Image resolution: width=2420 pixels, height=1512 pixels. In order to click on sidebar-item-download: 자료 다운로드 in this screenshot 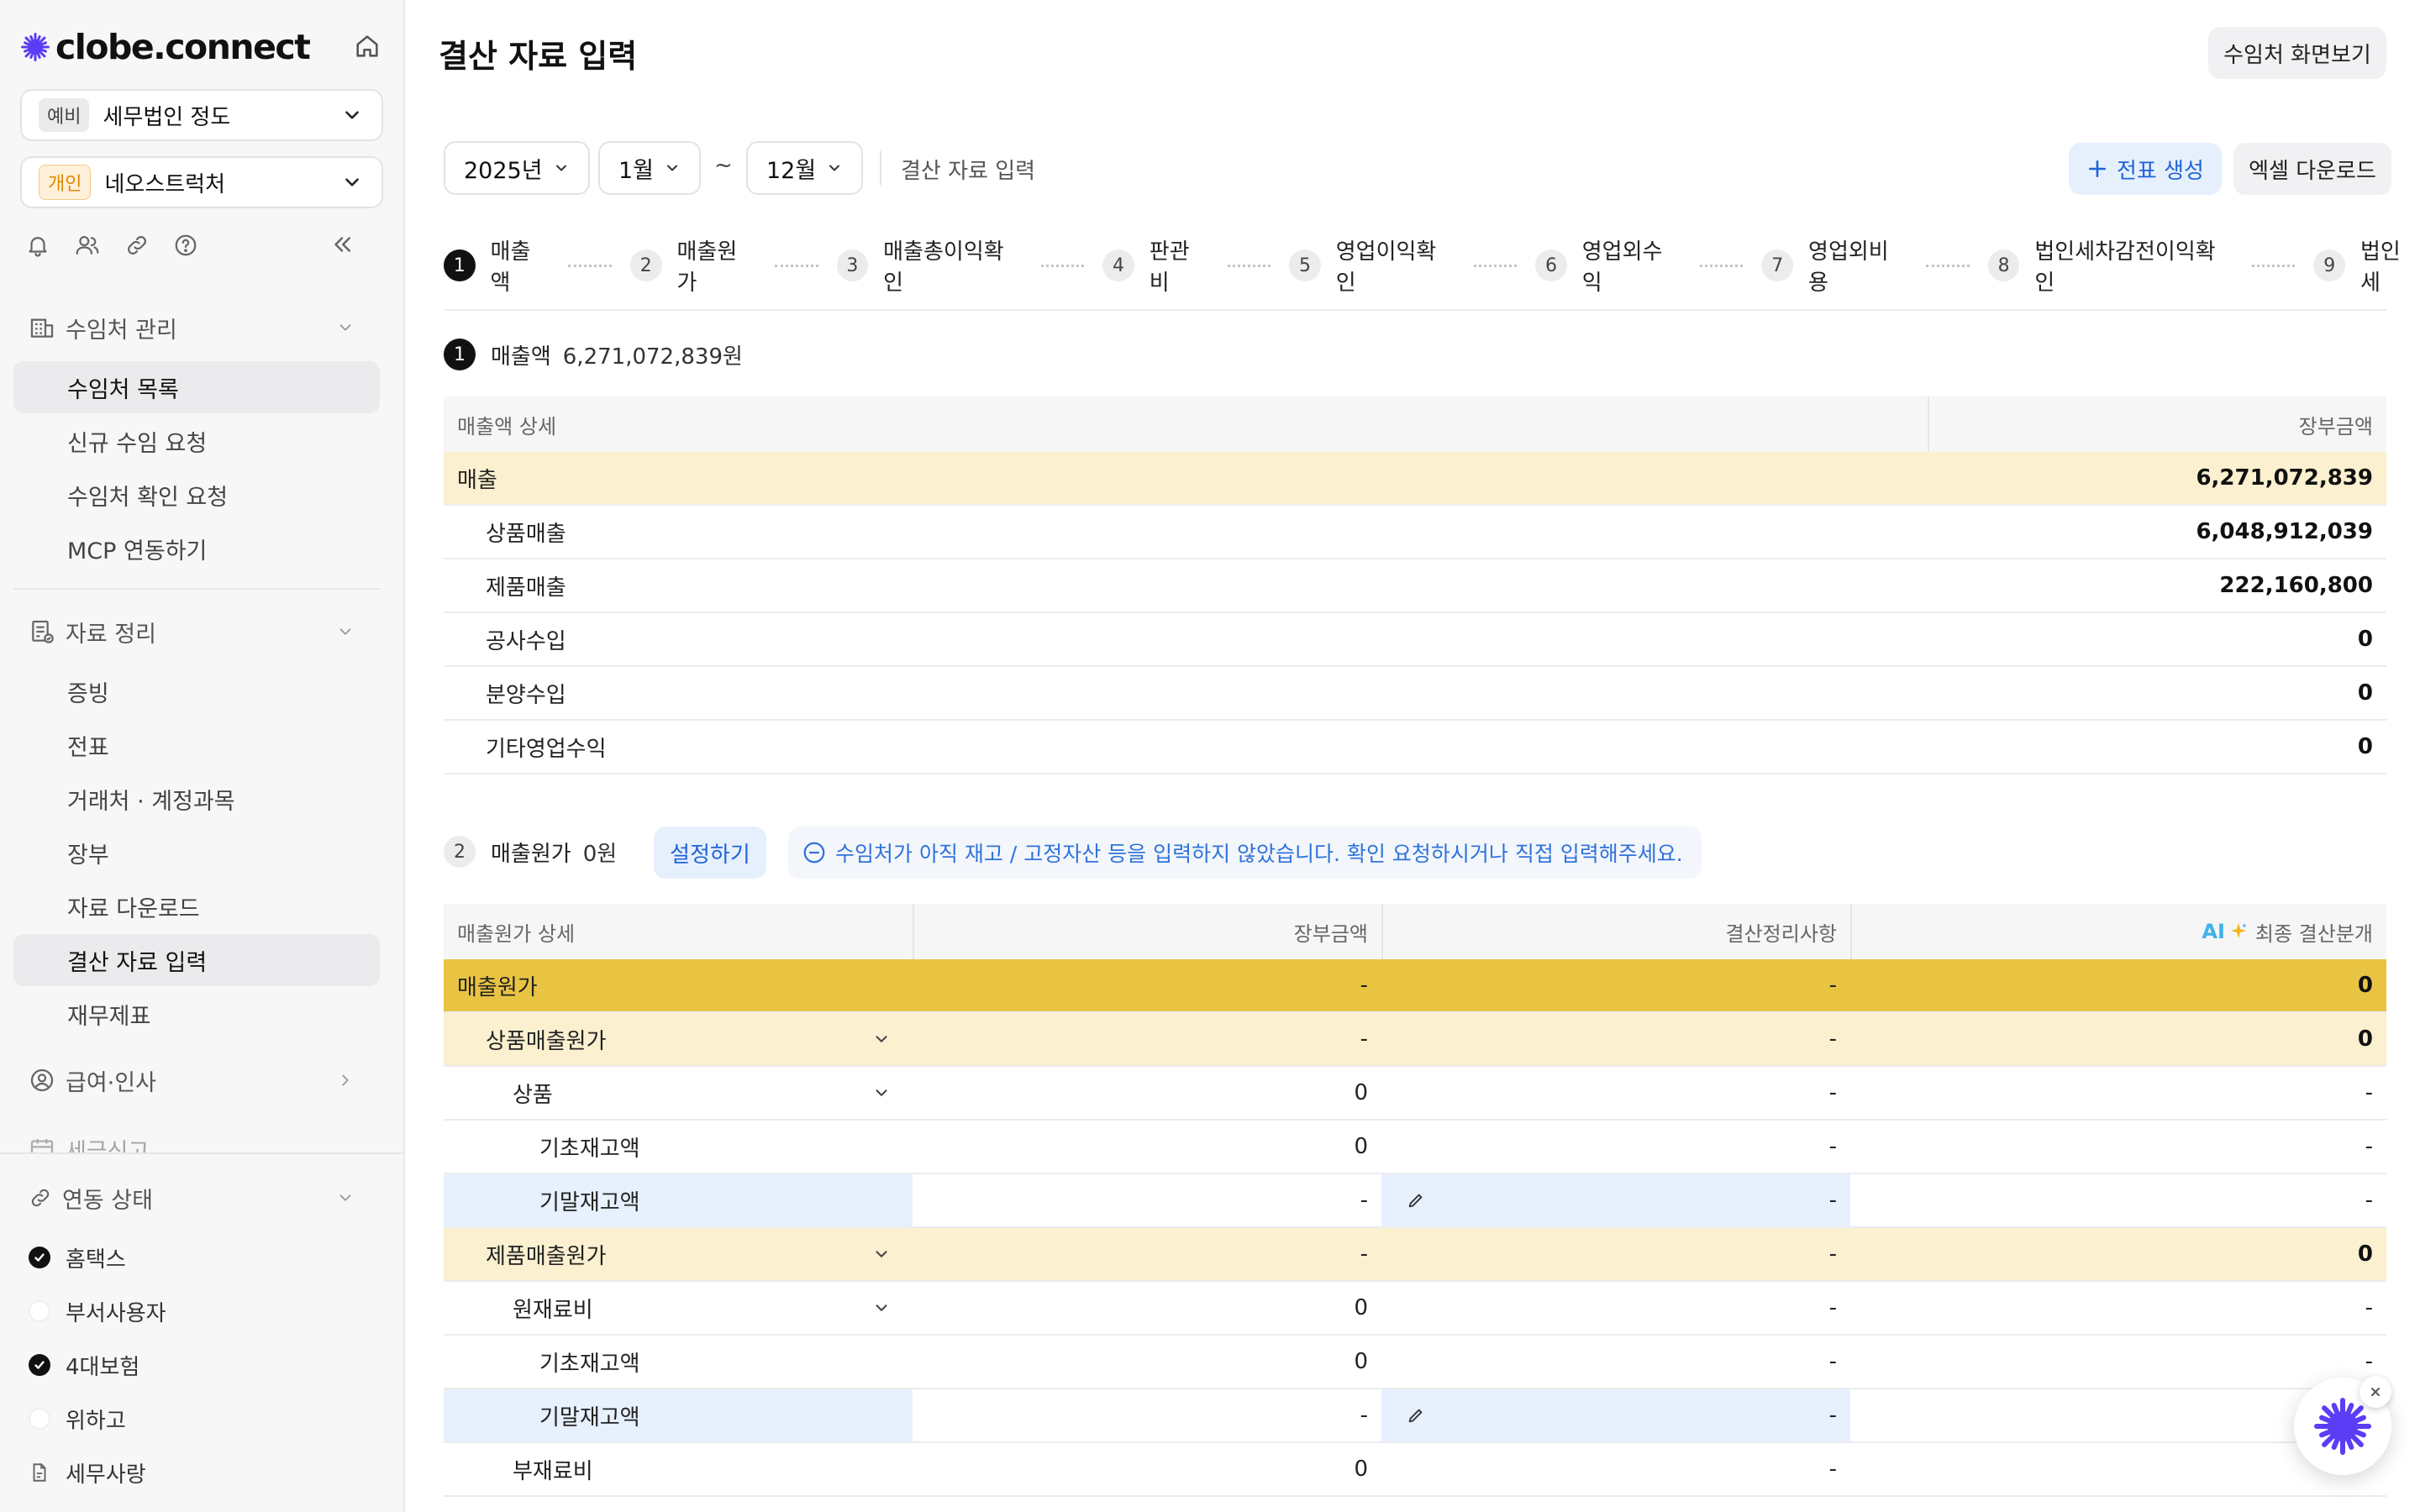, I will do `click(196, 906)`.